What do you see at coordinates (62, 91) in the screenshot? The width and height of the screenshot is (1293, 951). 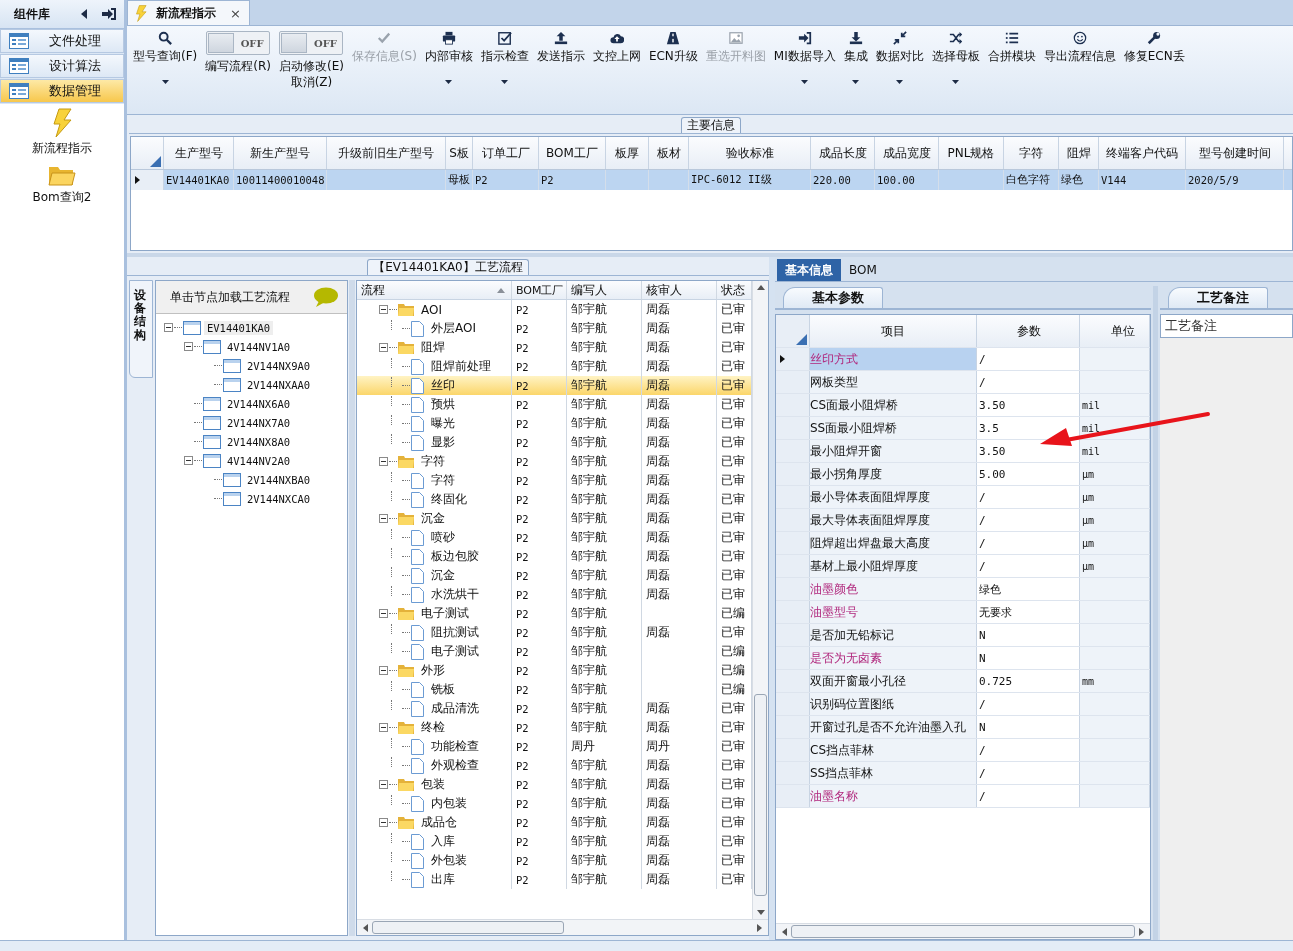 I see `sidebar-item: 数据管理` at bounding box center [62, 91].